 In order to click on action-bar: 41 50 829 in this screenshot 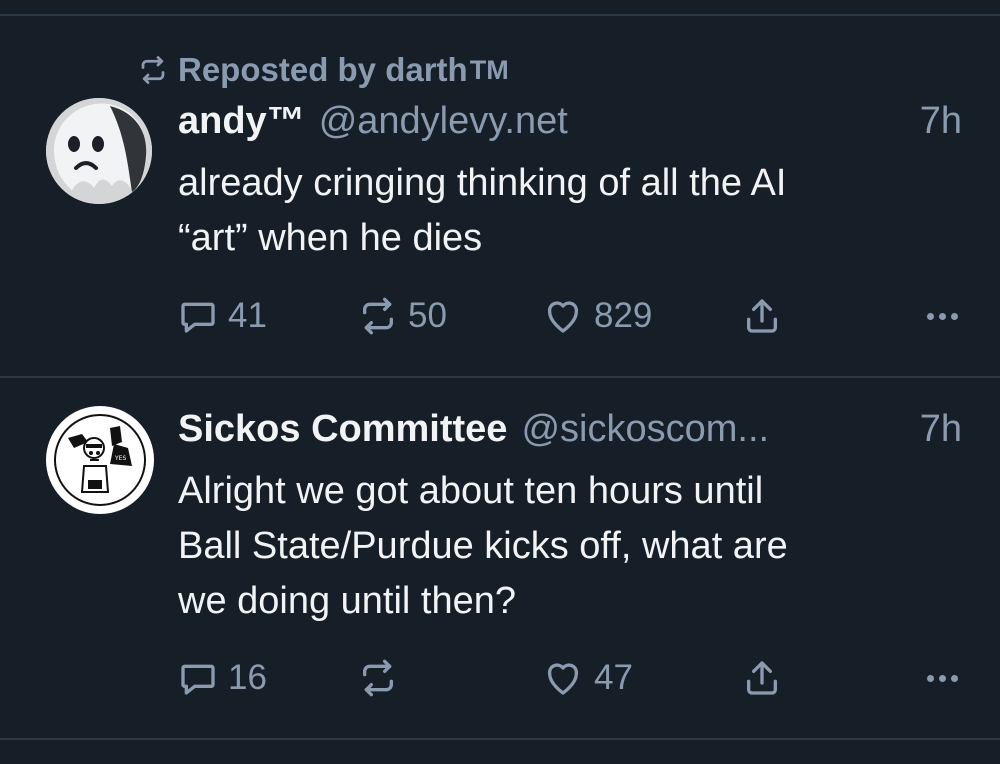, I will do `click(568, 316)`.